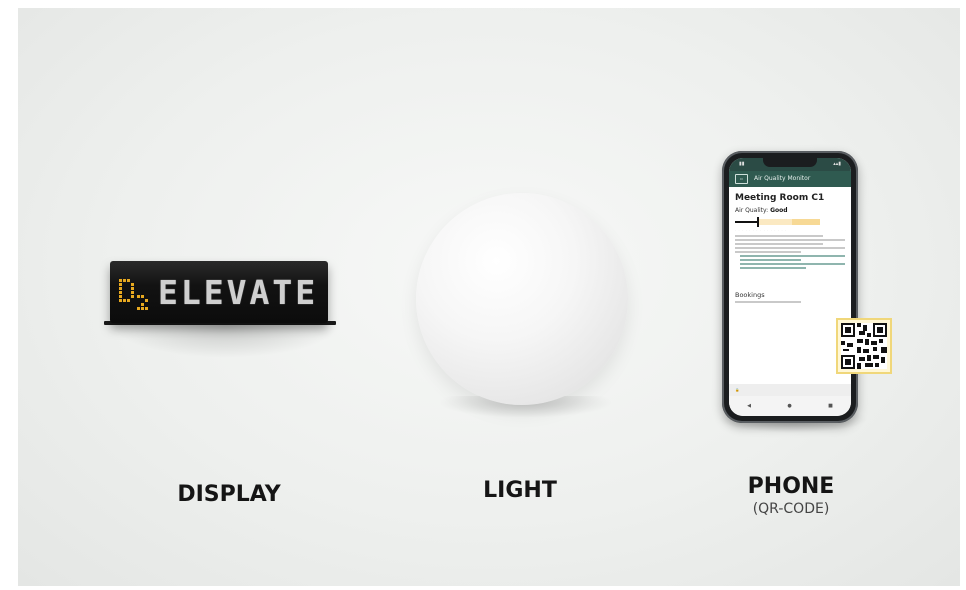 Image resolution: width=966 pixels, height=590 pixels. What do you see at coordinates (790, 162) in the screenshot?
I see `phone-notch` at bounding box center [790, 162].